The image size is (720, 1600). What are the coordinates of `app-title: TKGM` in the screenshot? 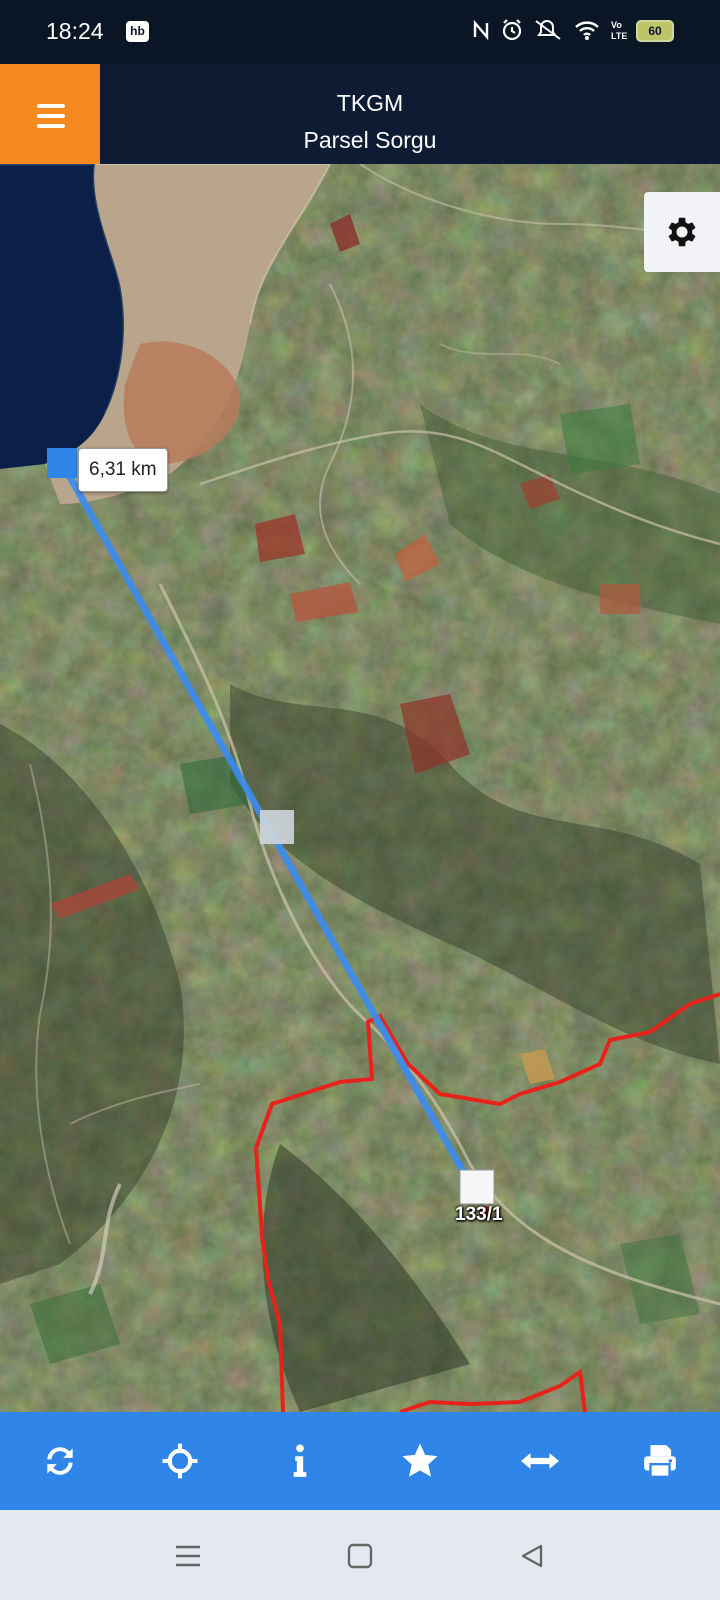 It's located at (370, 103).